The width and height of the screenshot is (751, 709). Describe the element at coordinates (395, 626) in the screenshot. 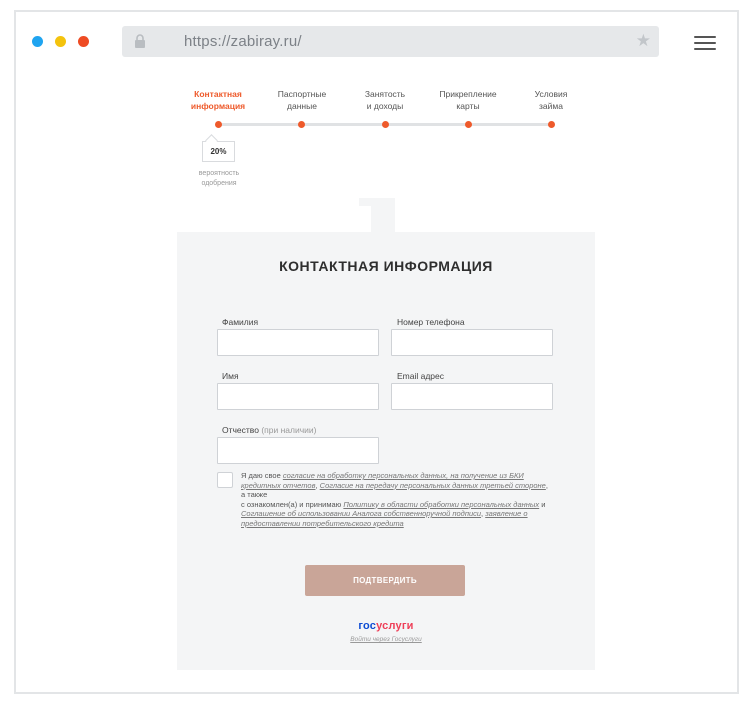

I see `gosuslugi-logo-part2: услуги` at that location.